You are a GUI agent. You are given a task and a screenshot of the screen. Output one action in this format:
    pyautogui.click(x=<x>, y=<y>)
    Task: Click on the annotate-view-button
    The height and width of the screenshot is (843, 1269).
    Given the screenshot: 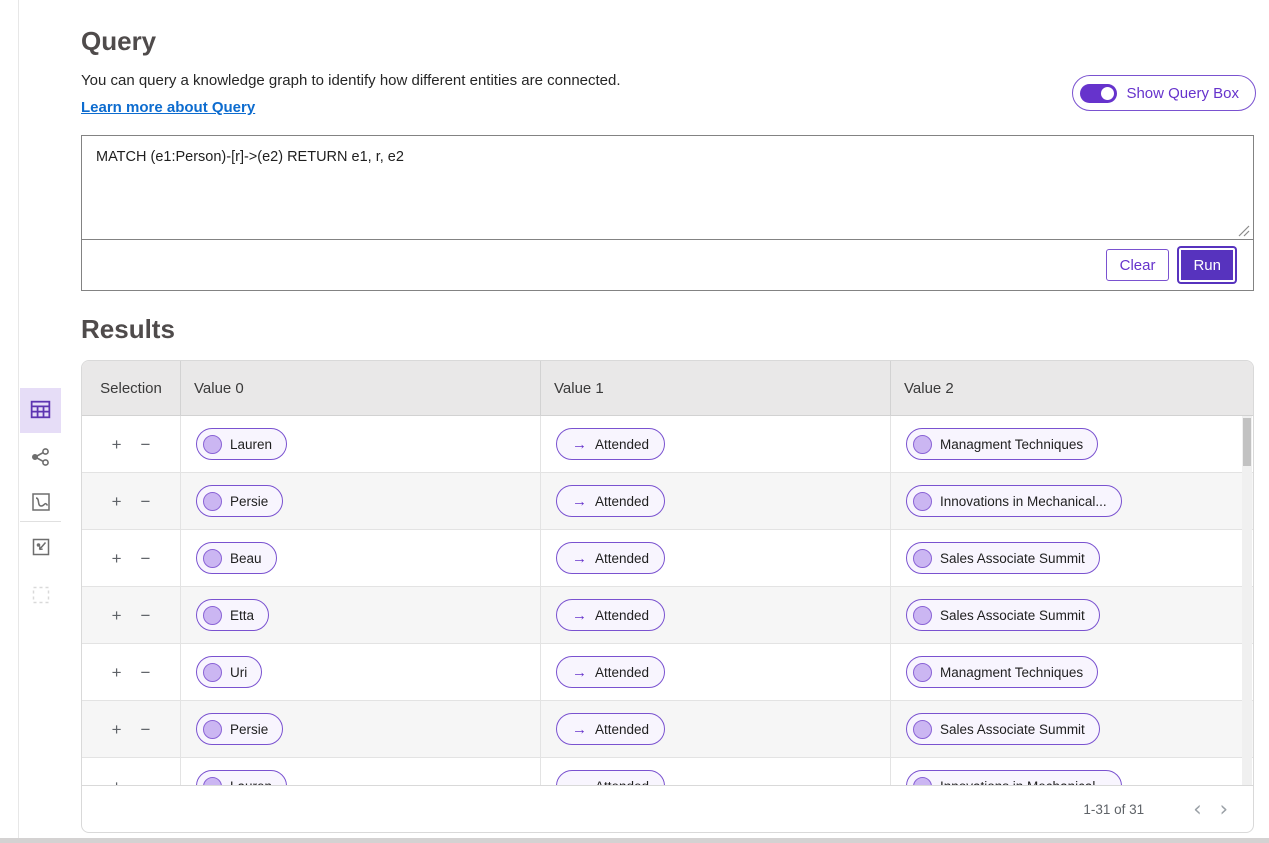 What is the action you would take?
    pyautogui.click(x=40, y=548)
    